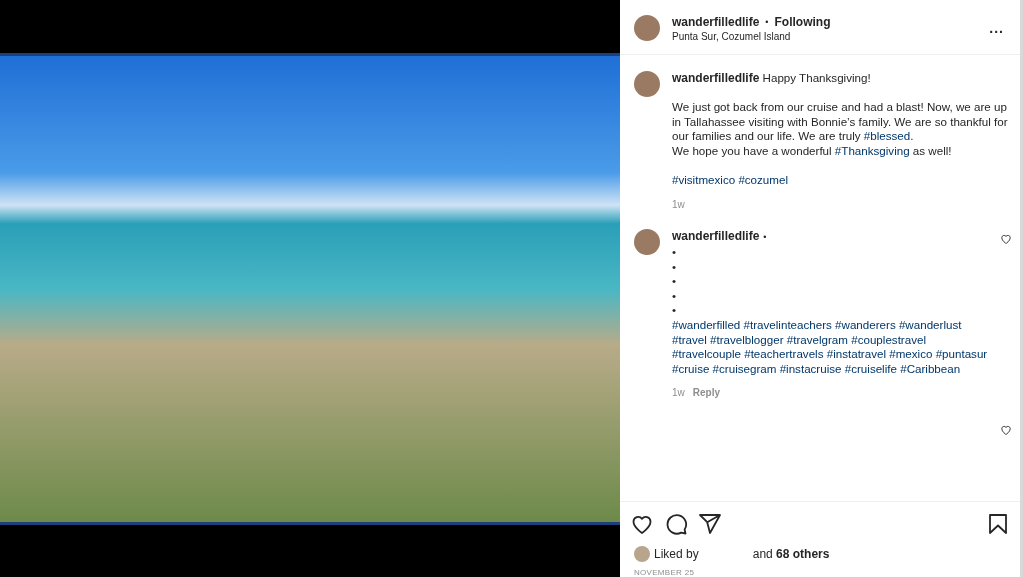 This screenshot has height=577, width=1023. I want to click on hashtag-link: #cruise, so click(691, 368).